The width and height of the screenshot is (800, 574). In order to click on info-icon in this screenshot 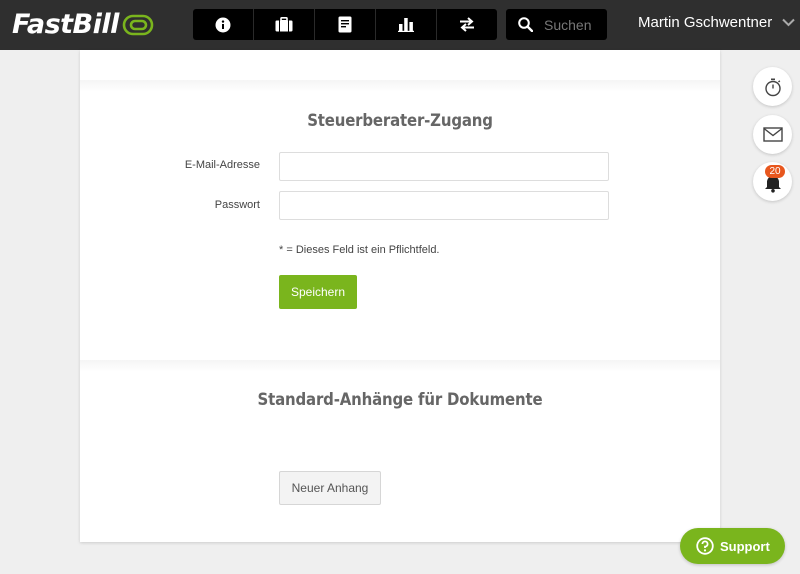, I will do `click(223, 24)`.